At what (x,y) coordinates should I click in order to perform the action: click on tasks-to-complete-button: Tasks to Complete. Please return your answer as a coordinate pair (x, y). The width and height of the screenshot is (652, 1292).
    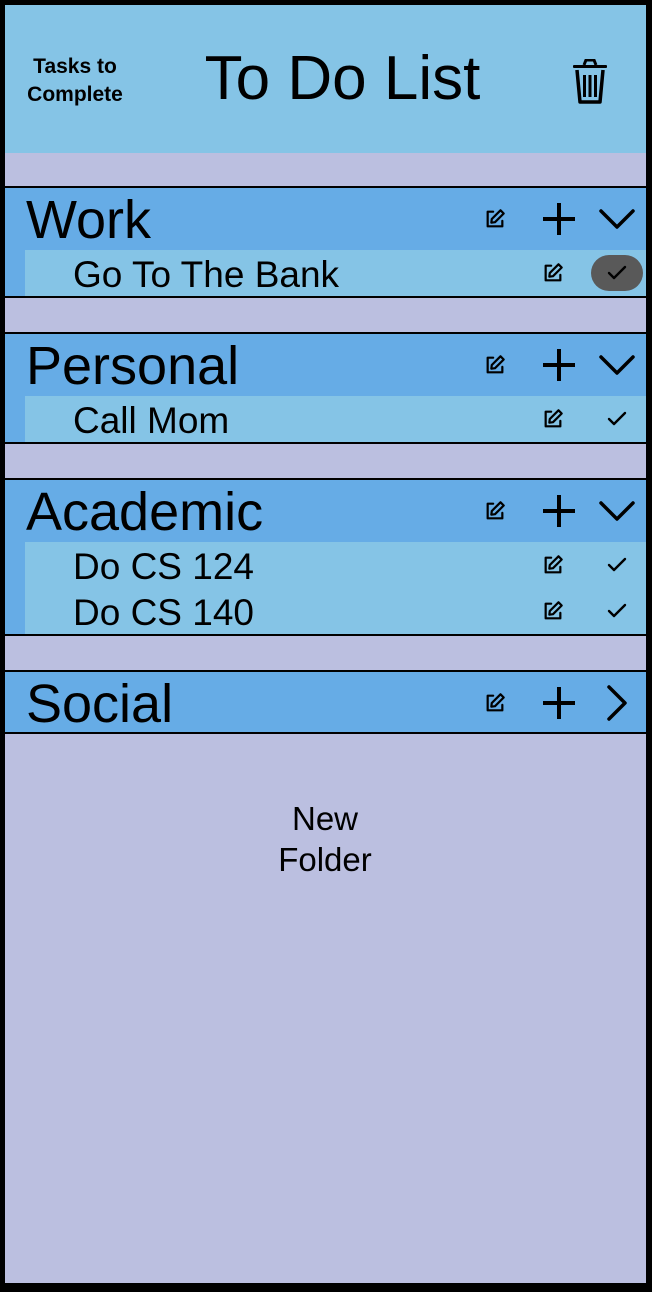
    Looking at the image, I should click on (75, 81).